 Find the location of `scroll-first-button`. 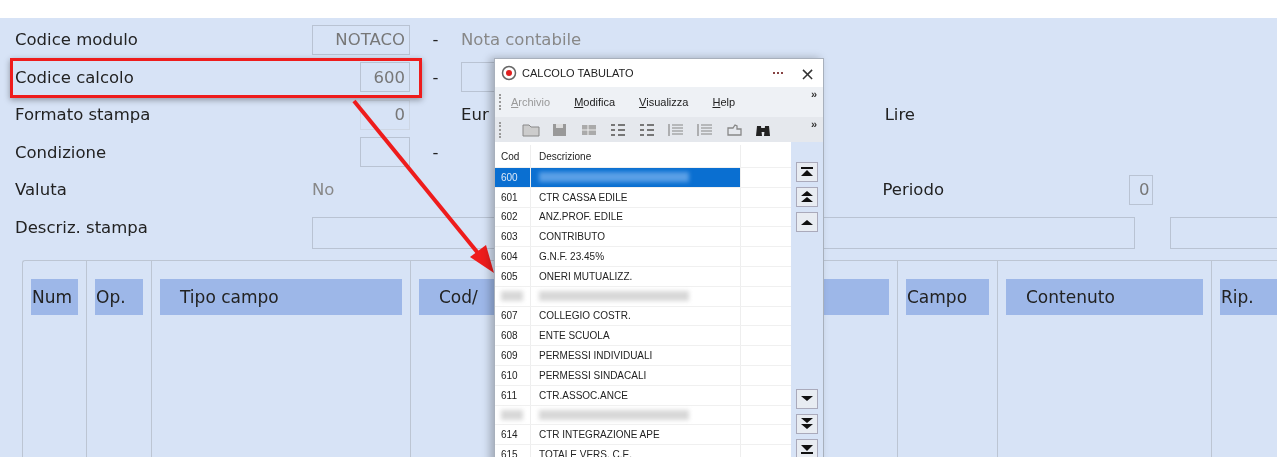

scroll-first-button is located at coordinates (807, 172).